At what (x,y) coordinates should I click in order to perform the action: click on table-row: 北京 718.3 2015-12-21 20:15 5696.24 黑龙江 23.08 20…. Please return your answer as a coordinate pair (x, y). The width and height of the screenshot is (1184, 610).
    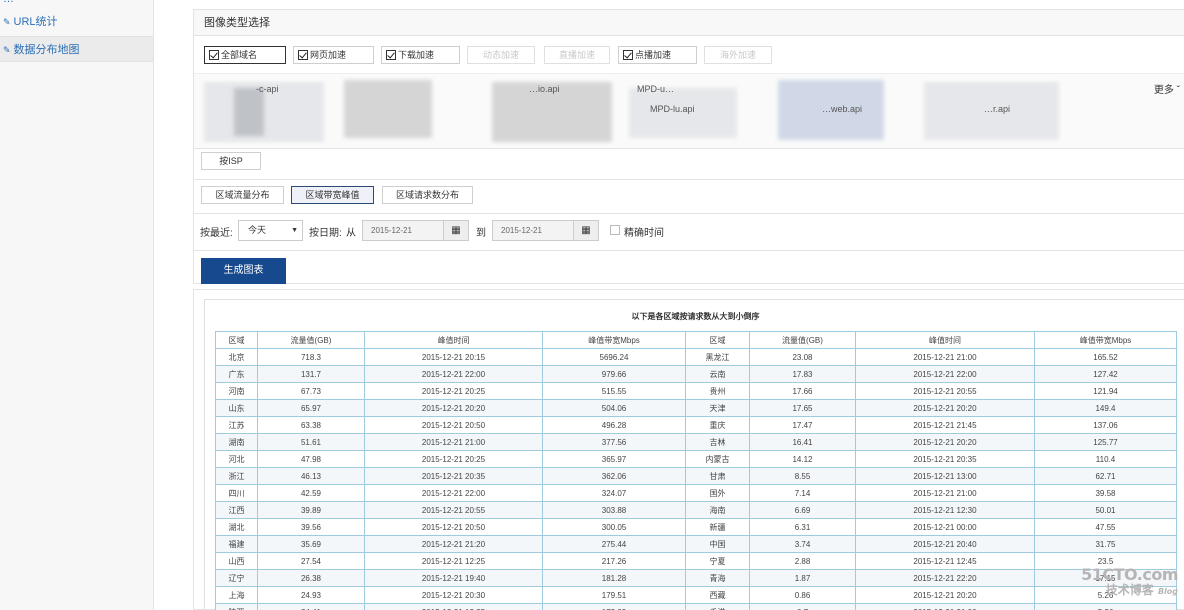
    Looking at the image, I should click on (696, 357).